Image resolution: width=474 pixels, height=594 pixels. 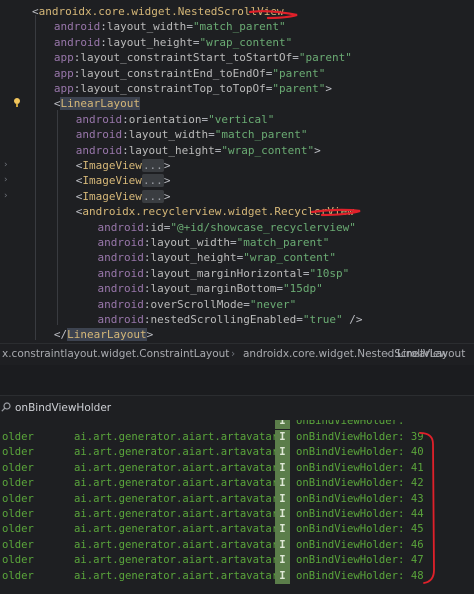 I want to click on annotation-underline-recyclerview, so click(x=335, y=212).